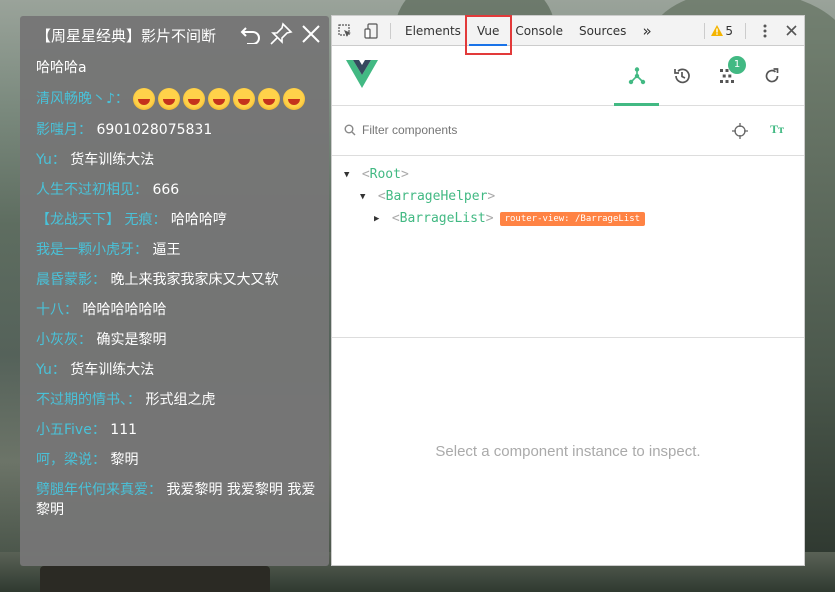  What do you see at coordinates (124, 460) in the screenshot?
I see `message-text: 黎明` at bounding box center [124, 460].